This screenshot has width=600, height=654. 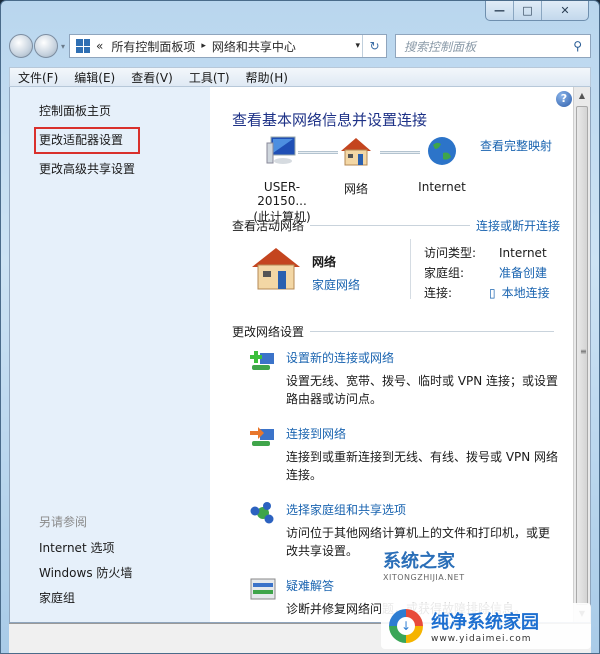 I want to click on change-settings-header: 更改网络设置, so click(x=396, y=331).